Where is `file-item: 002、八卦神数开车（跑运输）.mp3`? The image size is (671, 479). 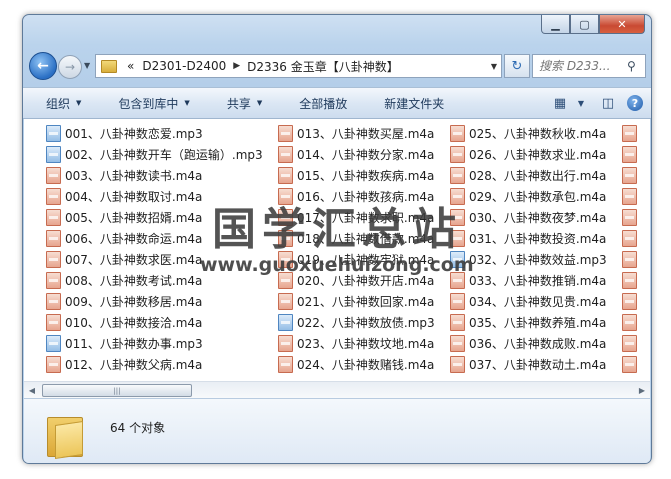 file-item: 002、八卦神数开车（跑运输）.mp3 is located at coordinates (154, 154).